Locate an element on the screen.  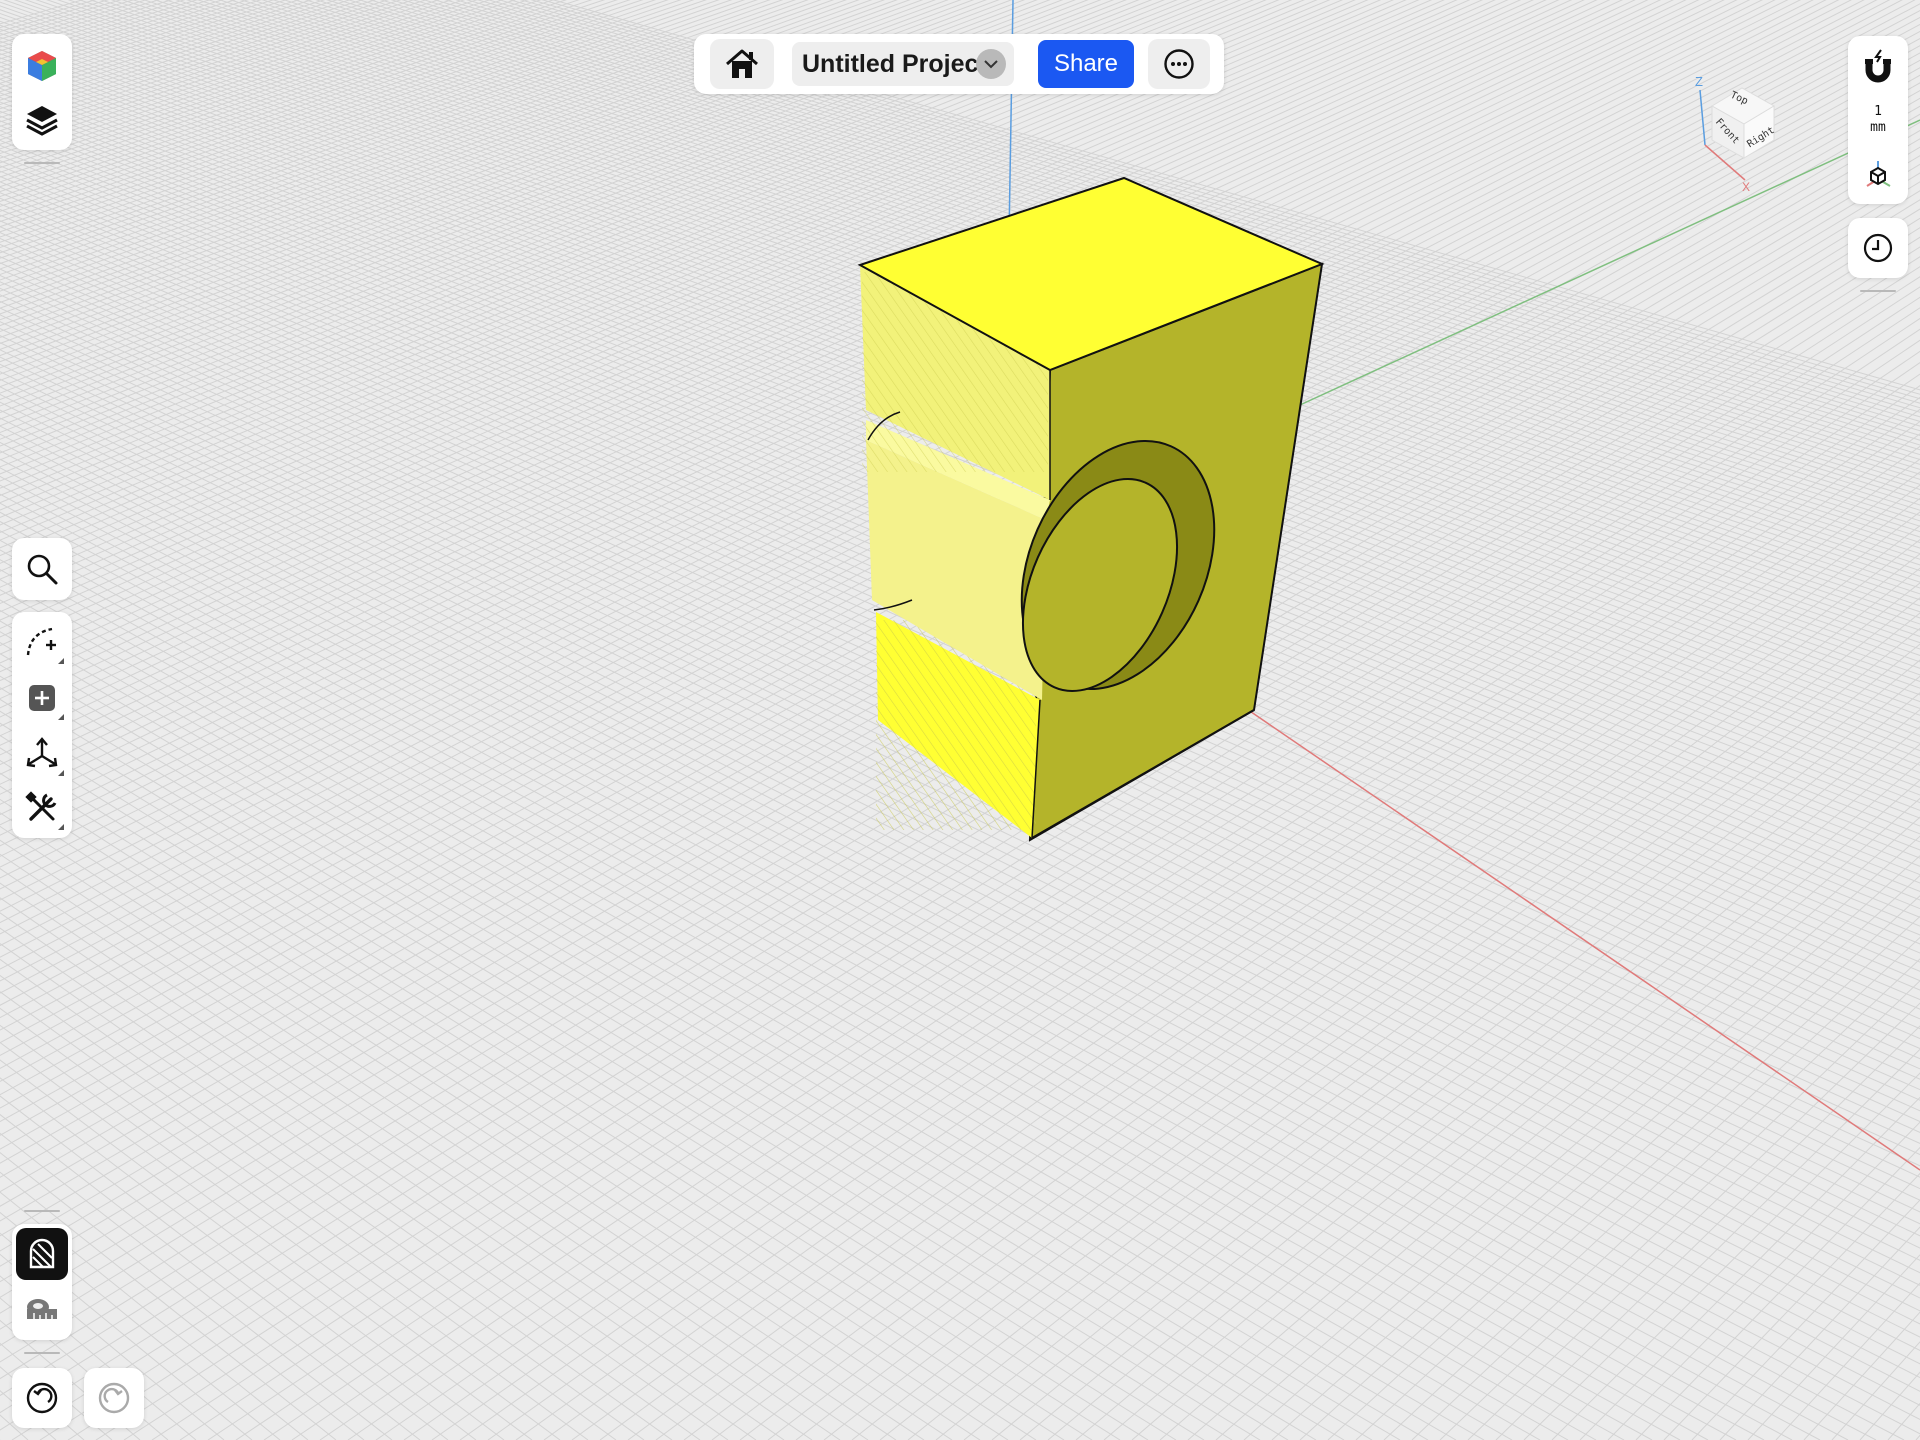
redo-button is located at coordinates (114, 1398).